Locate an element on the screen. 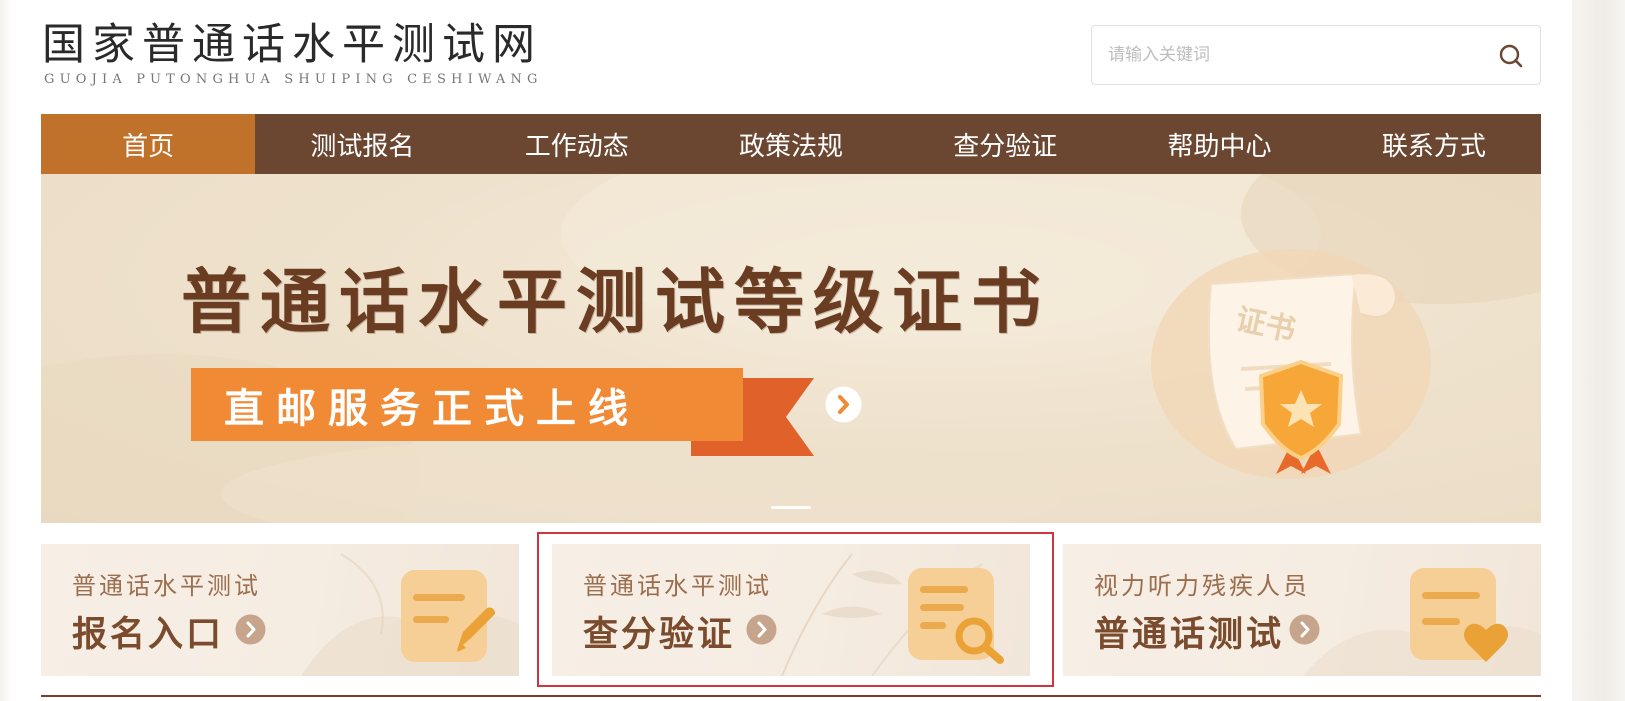 The image size is (1625, 701). nav-item-policy: 政策法规 is located at coordinates (791, 144).